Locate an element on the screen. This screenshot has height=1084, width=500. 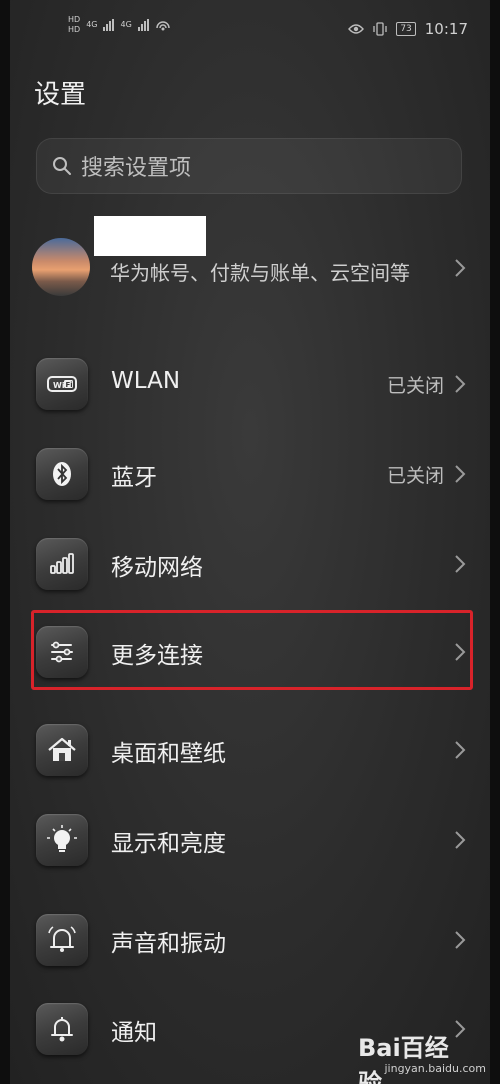
eye-icon is located at coordinates (356, 29).